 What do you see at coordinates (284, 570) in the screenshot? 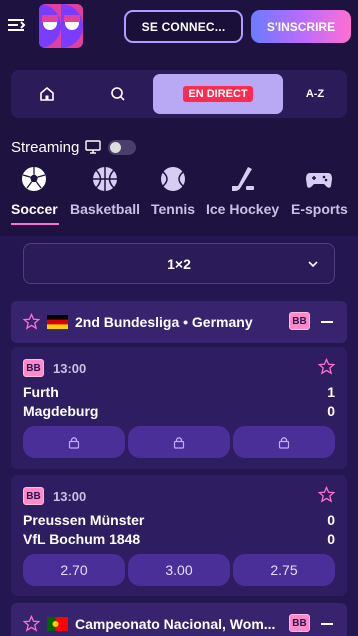
I see `odd-button-away: 2.75` at bounding box center [284, 570].